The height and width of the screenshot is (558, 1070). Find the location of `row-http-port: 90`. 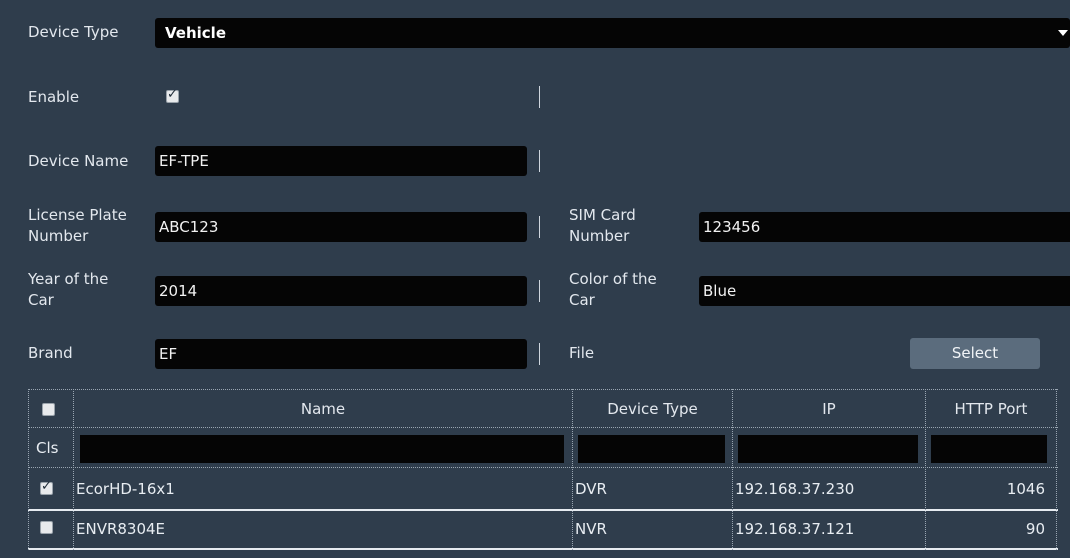

row-http-port: 90 is located at coordinates (1035, 529).